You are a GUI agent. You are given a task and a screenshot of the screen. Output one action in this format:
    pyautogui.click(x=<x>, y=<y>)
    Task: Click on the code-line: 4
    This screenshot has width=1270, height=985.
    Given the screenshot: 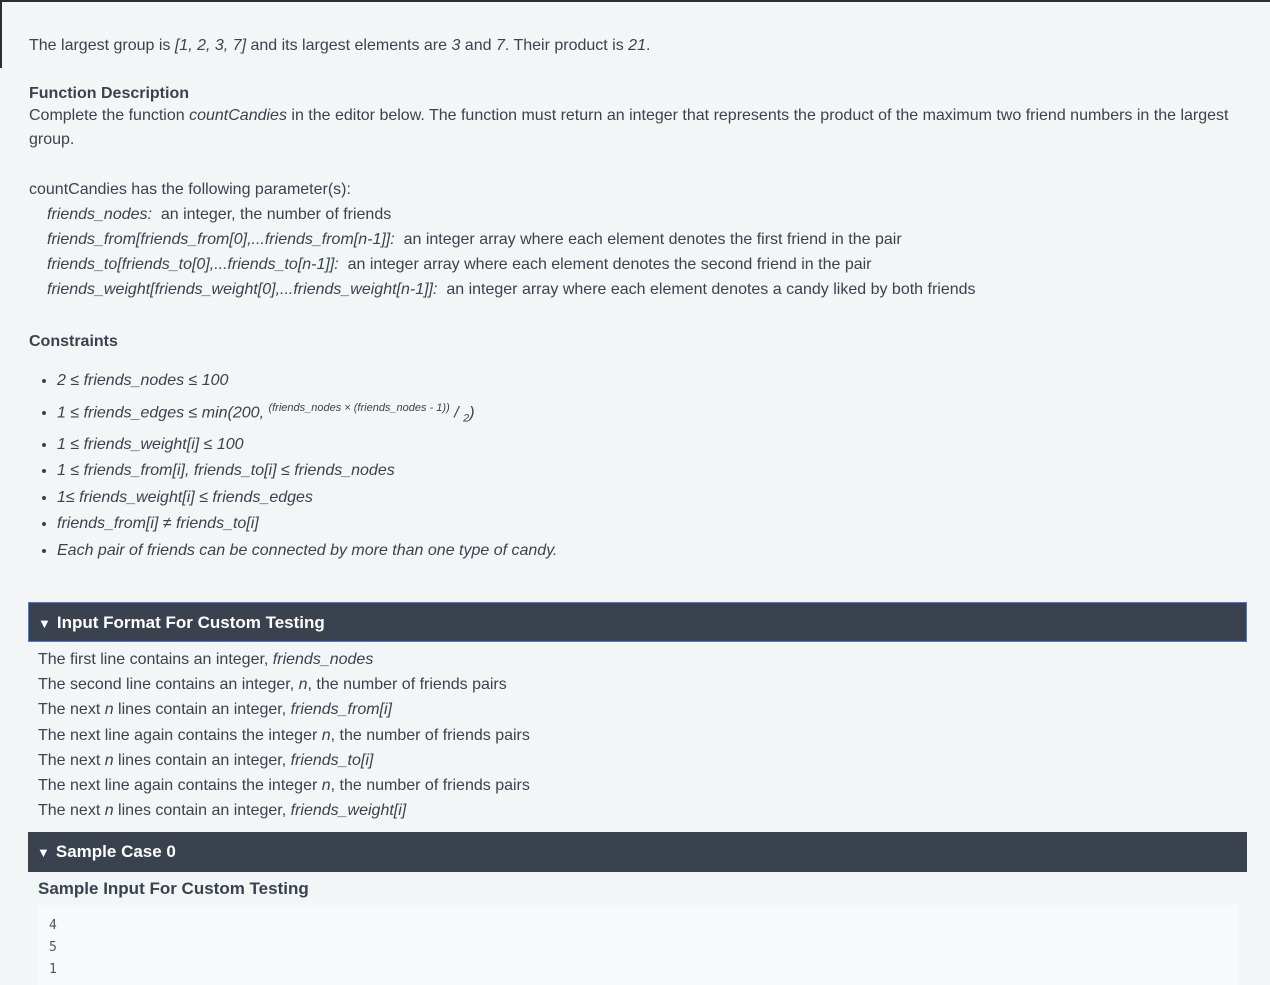 What is the action you would take?
    pyautogui.click(x=53, y=925)
    